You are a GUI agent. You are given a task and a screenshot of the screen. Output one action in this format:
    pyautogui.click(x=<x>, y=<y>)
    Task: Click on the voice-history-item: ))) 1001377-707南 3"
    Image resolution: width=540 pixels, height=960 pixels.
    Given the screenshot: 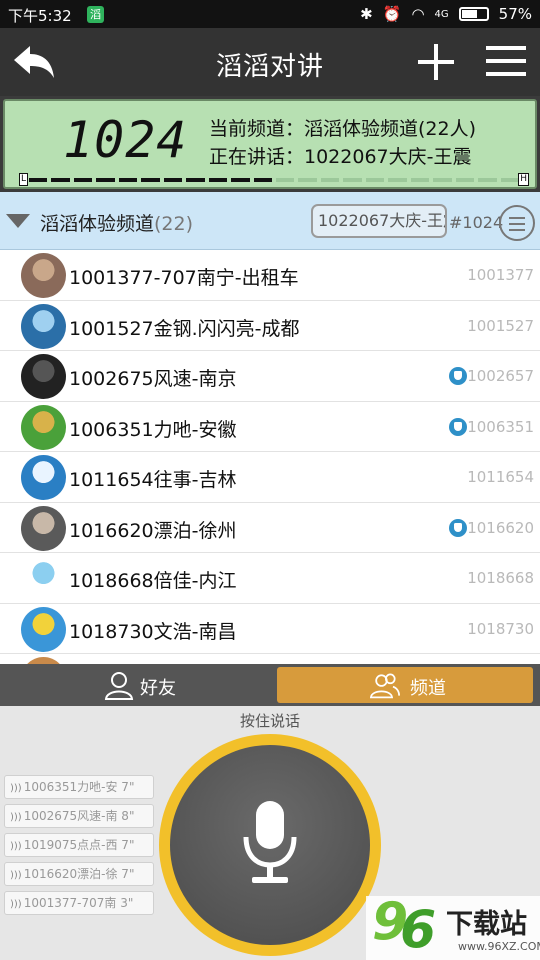 What is the action you would take?
    pyautogui.click(x=79, y=903)
    